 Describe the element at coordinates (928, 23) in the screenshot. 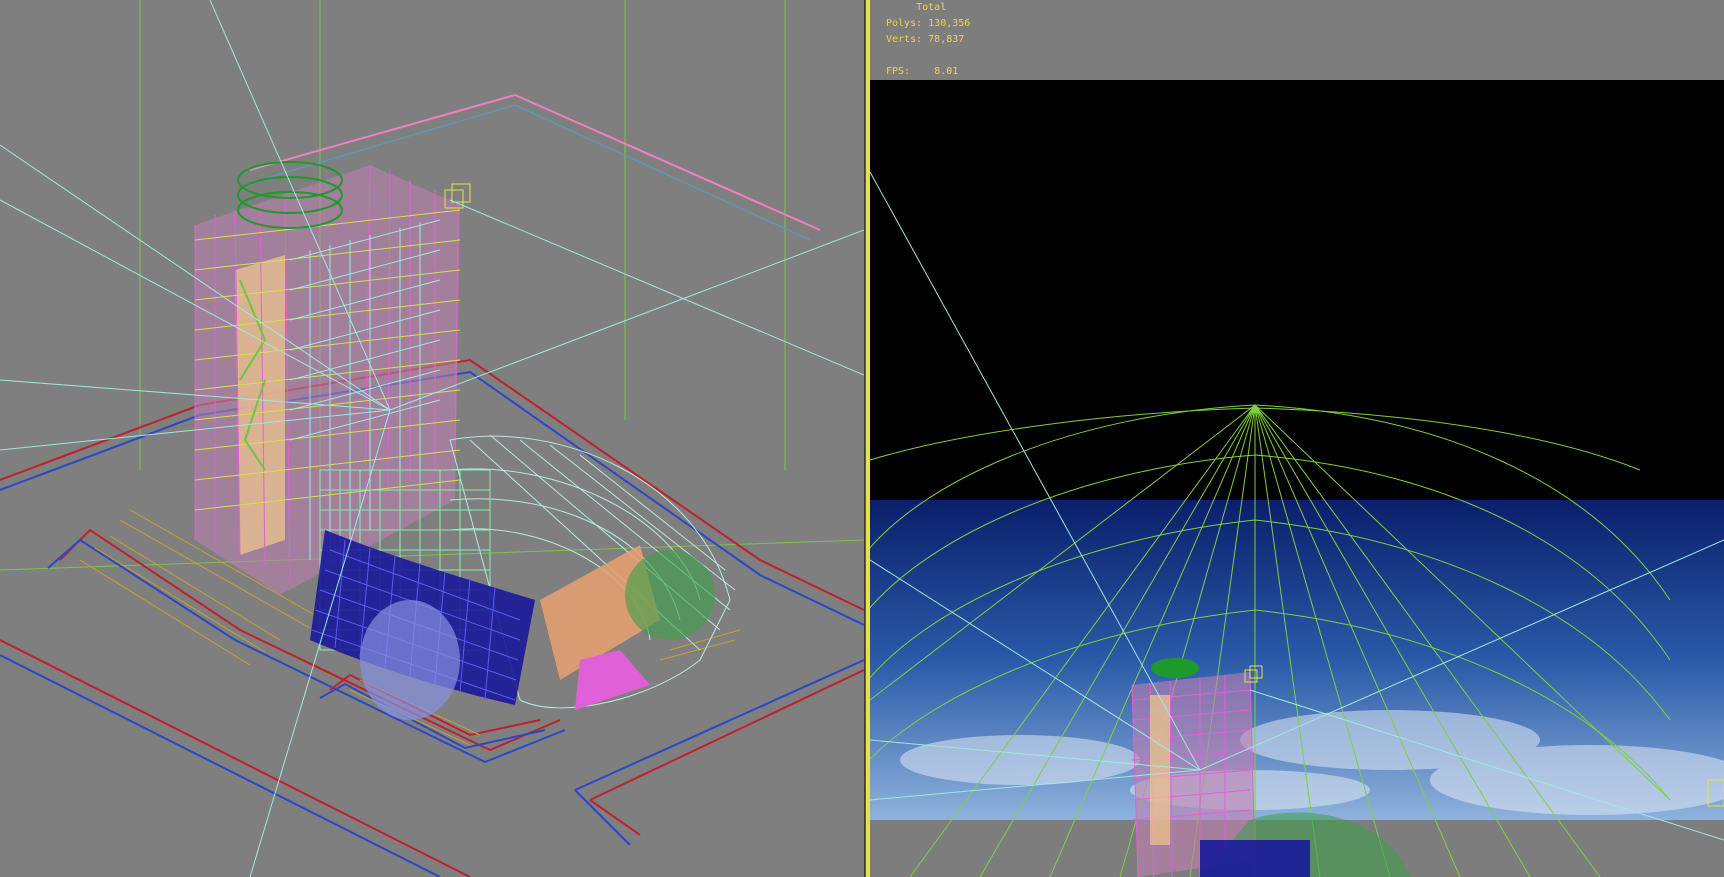

I see `stats-polys: Polys: 130,356` at that location.